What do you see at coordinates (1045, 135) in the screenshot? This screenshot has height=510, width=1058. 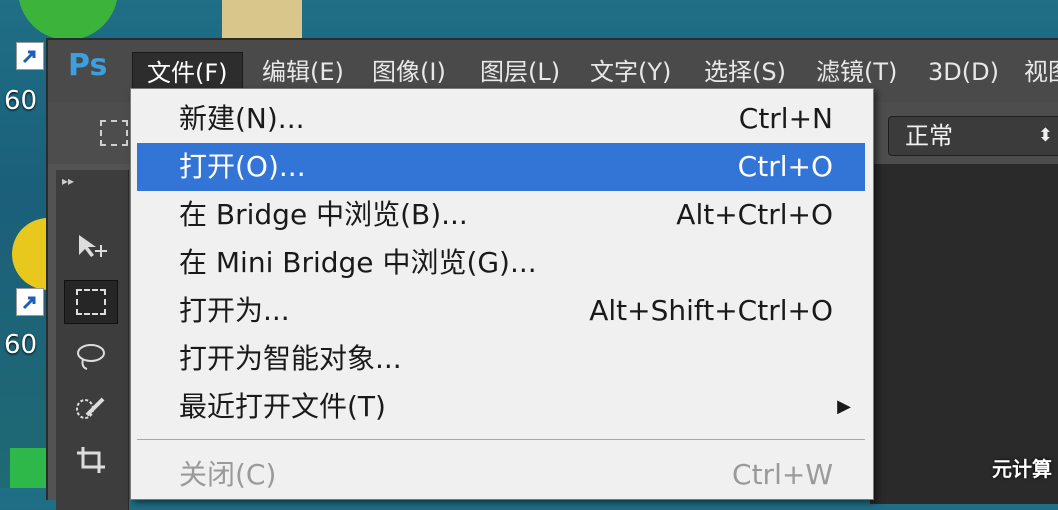 I see `select-arrows-icon: ⬍` at bounding box center [1045, 135].